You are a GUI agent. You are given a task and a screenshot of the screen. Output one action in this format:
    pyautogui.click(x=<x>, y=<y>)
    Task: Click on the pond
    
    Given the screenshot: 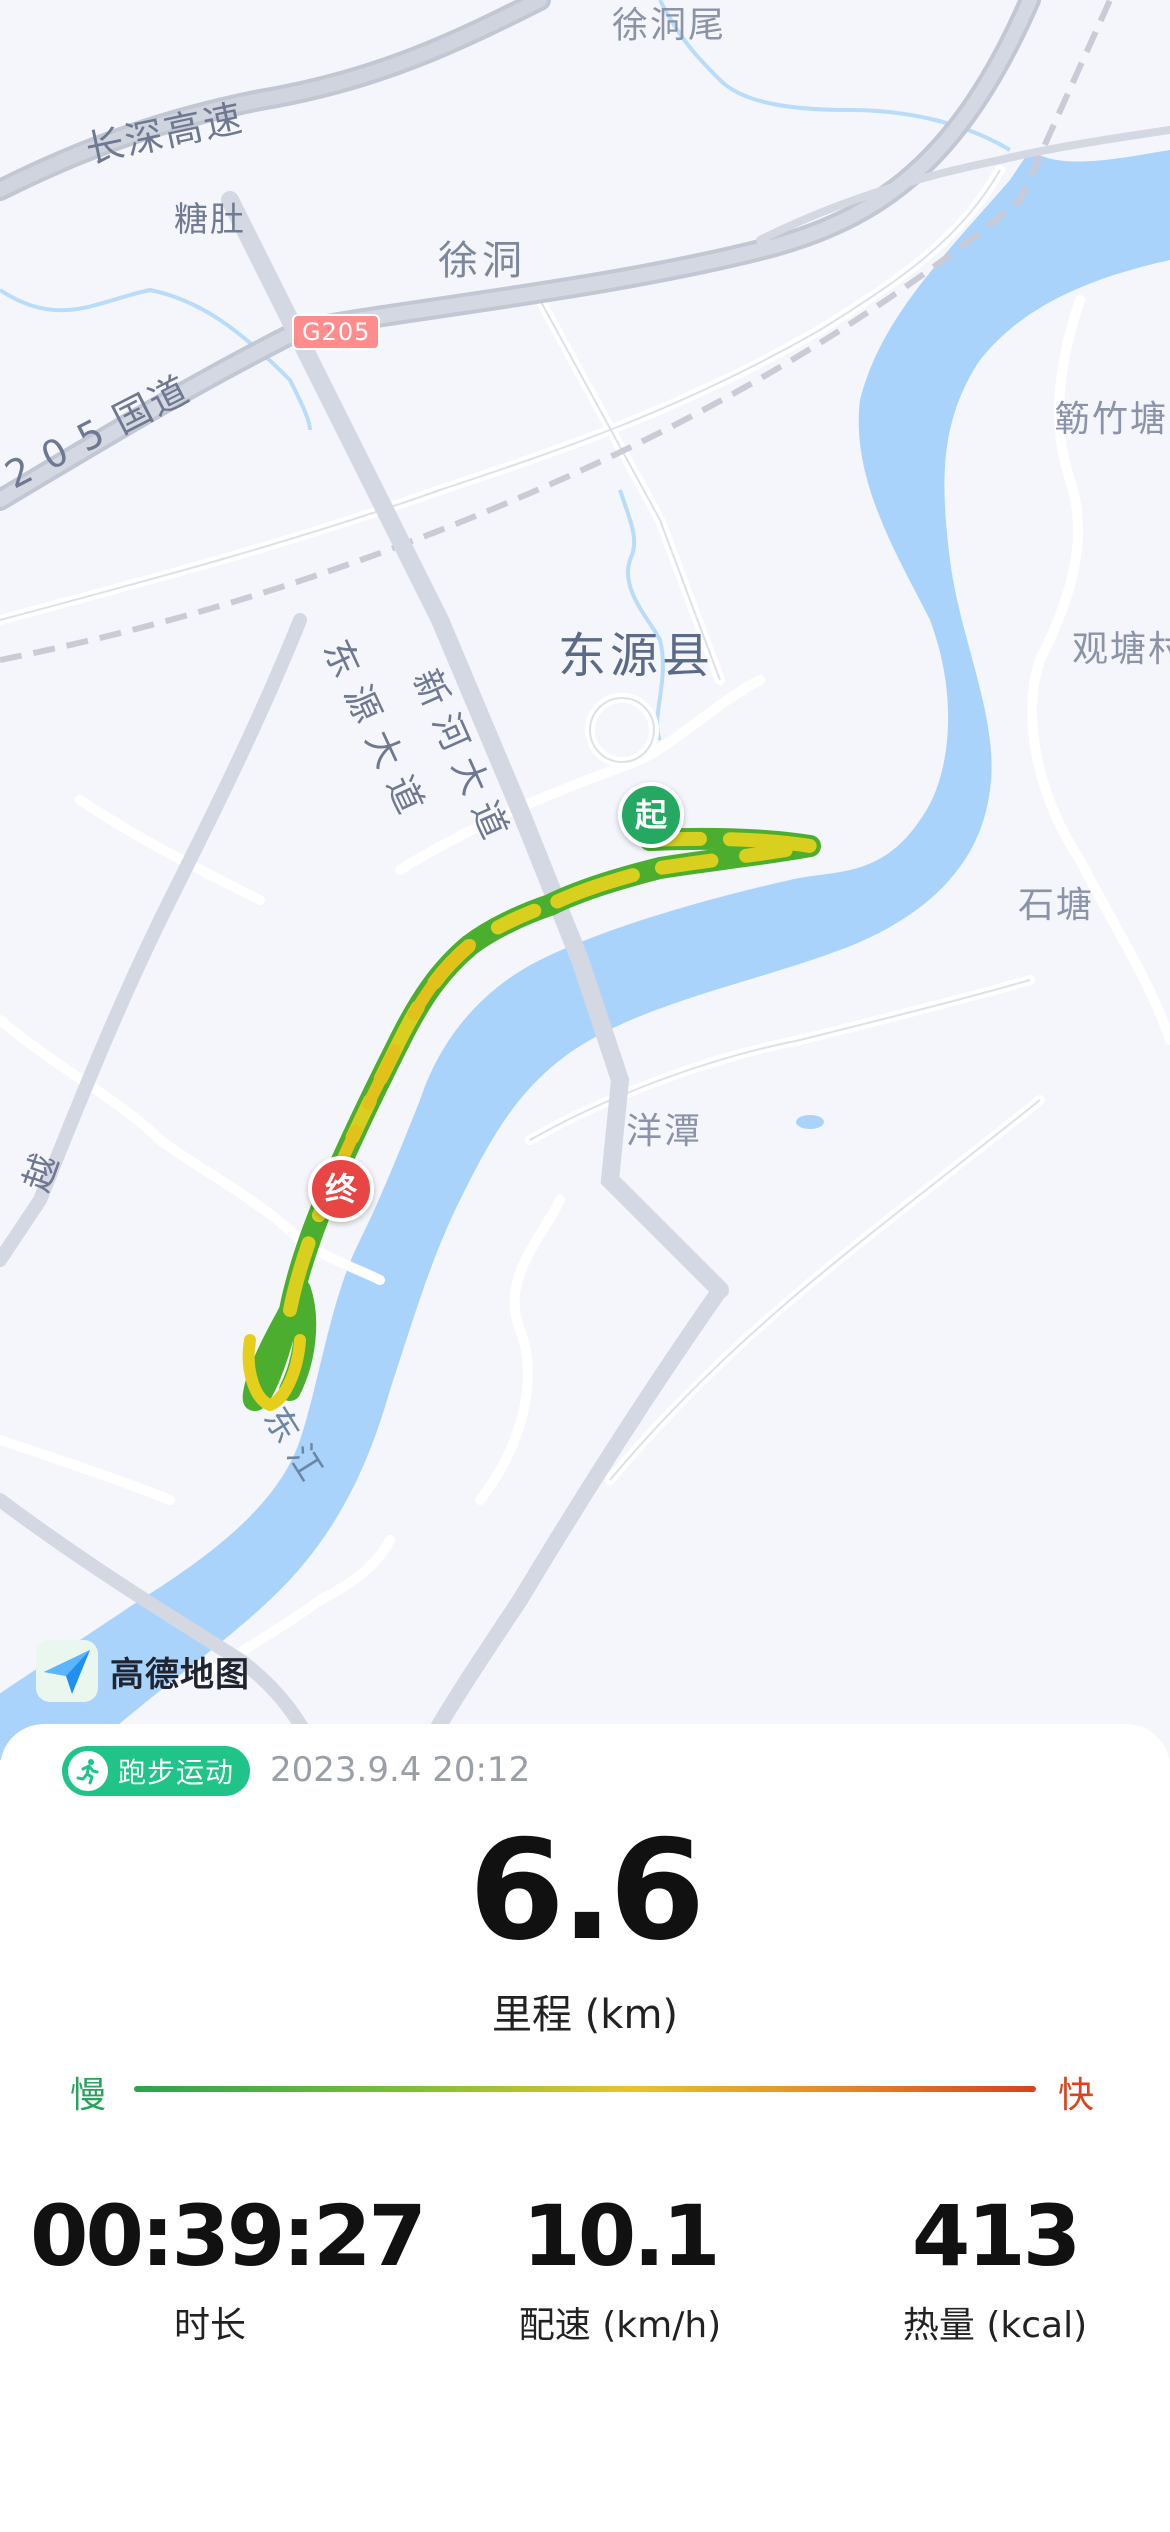 What is the action you would take?
    pyautogui.click(x=810, y=1122)
    